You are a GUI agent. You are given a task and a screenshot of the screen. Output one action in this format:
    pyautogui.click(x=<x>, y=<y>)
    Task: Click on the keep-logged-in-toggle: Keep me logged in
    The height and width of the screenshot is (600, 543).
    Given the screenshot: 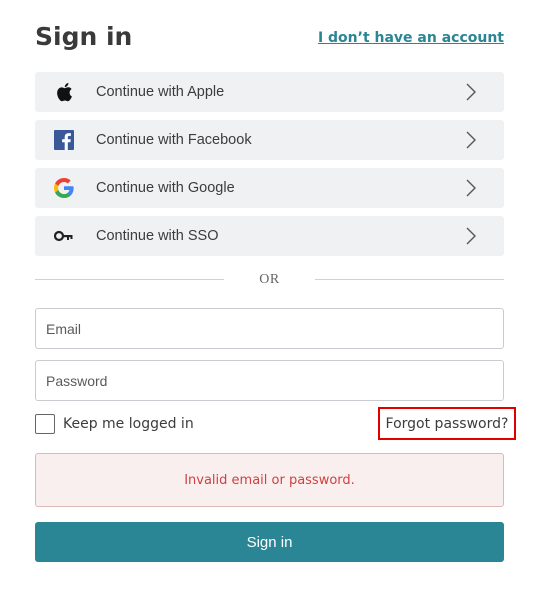 What is the action you would take?
    pyautogui.click(x=114, y=424)
    